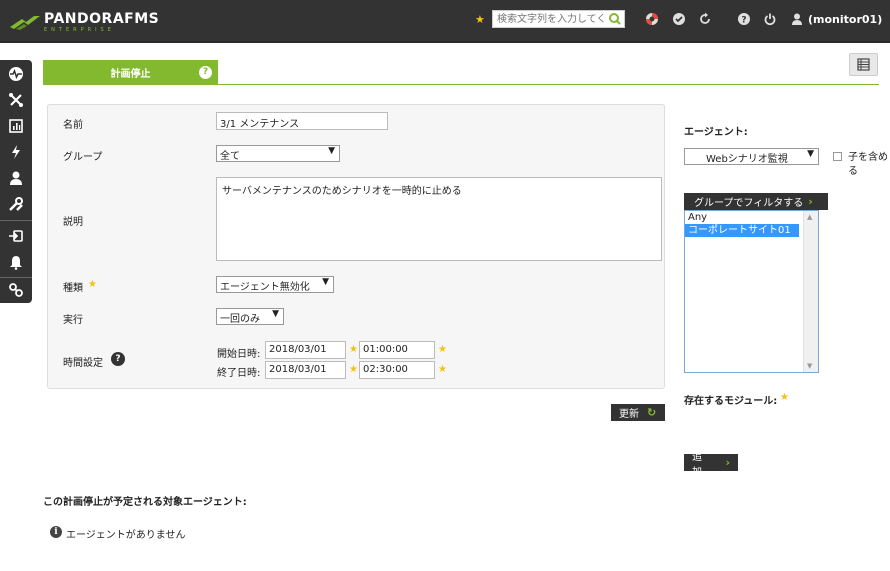  I want to click on tools-icon, so click(16, 204).